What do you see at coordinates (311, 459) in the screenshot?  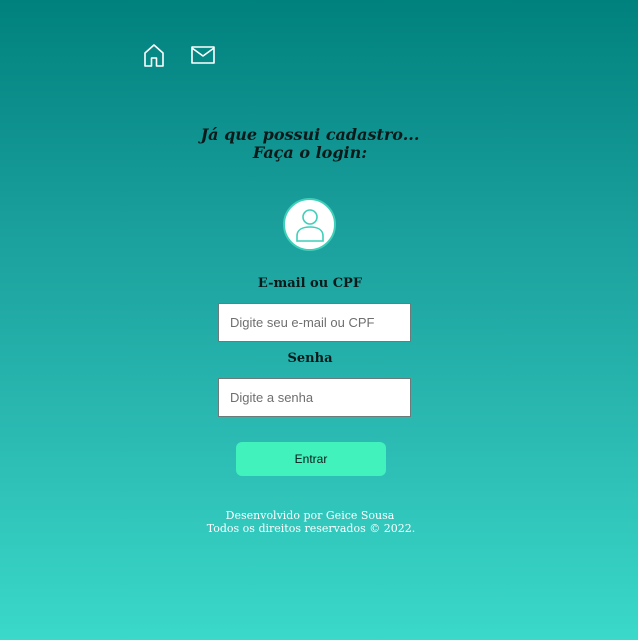 I see `submit-button: Entrar` at bounding box center [311, 459].